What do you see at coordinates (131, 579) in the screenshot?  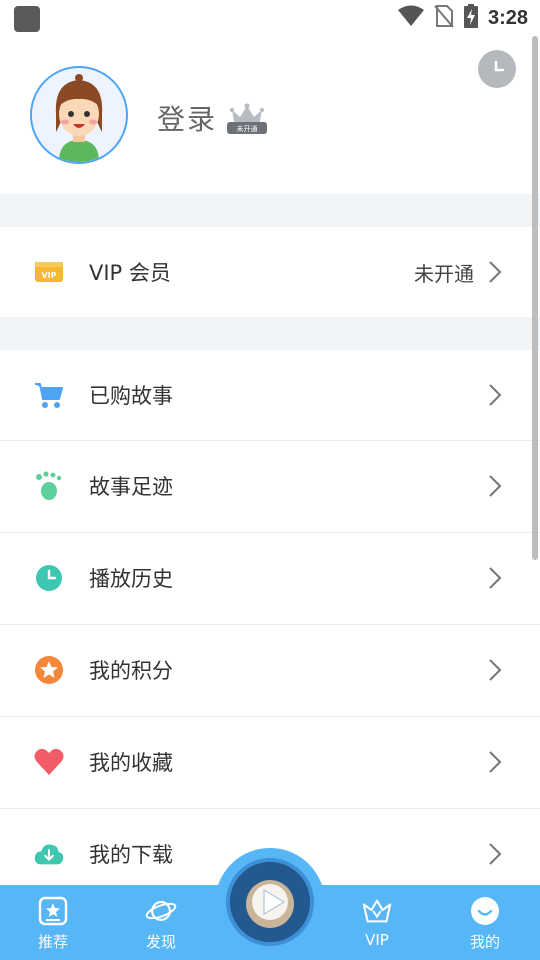 I see `menu-item-label: 播放历史` at bounding box center [131, 579].